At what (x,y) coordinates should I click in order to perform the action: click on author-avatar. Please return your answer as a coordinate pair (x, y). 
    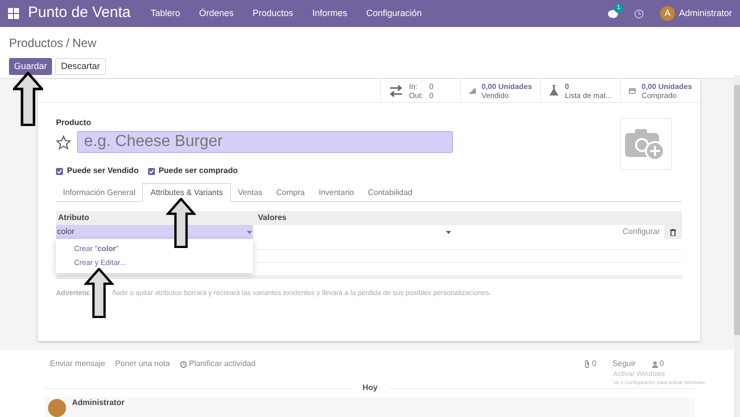
    Looking at the image, I should click on (57, 408).